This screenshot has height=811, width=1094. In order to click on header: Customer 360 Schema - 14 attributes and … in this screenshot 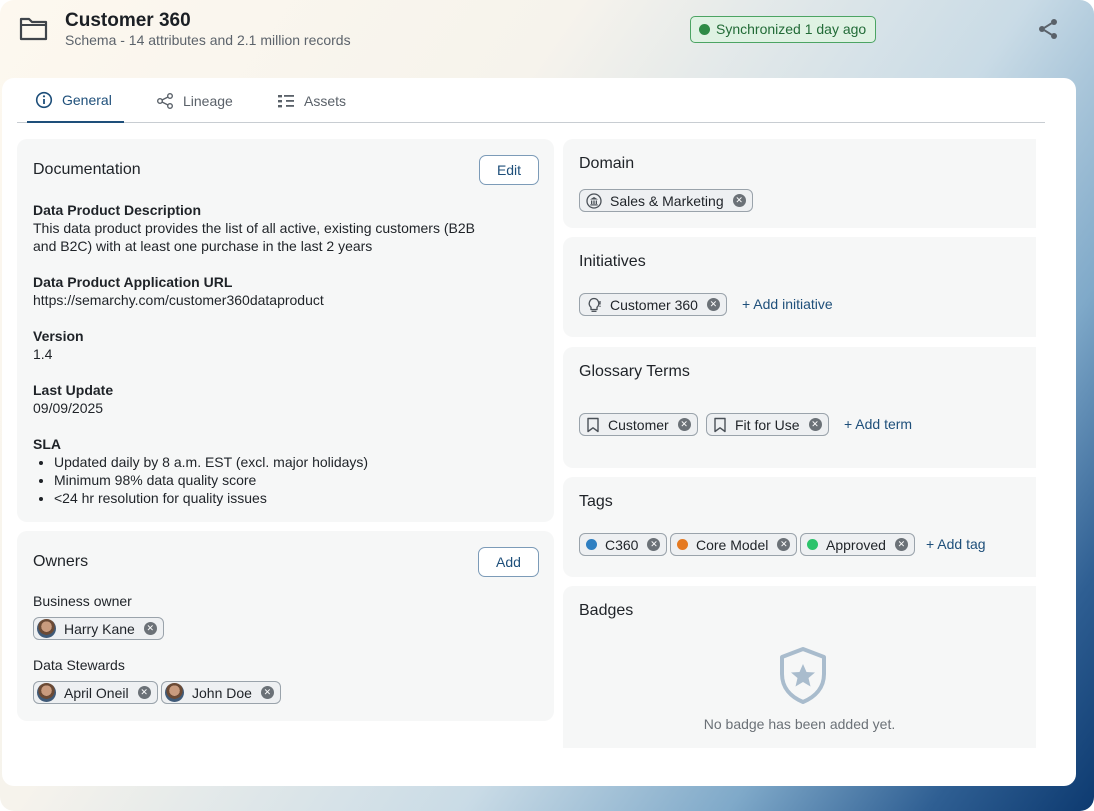, I will do `click(547, 39)`.